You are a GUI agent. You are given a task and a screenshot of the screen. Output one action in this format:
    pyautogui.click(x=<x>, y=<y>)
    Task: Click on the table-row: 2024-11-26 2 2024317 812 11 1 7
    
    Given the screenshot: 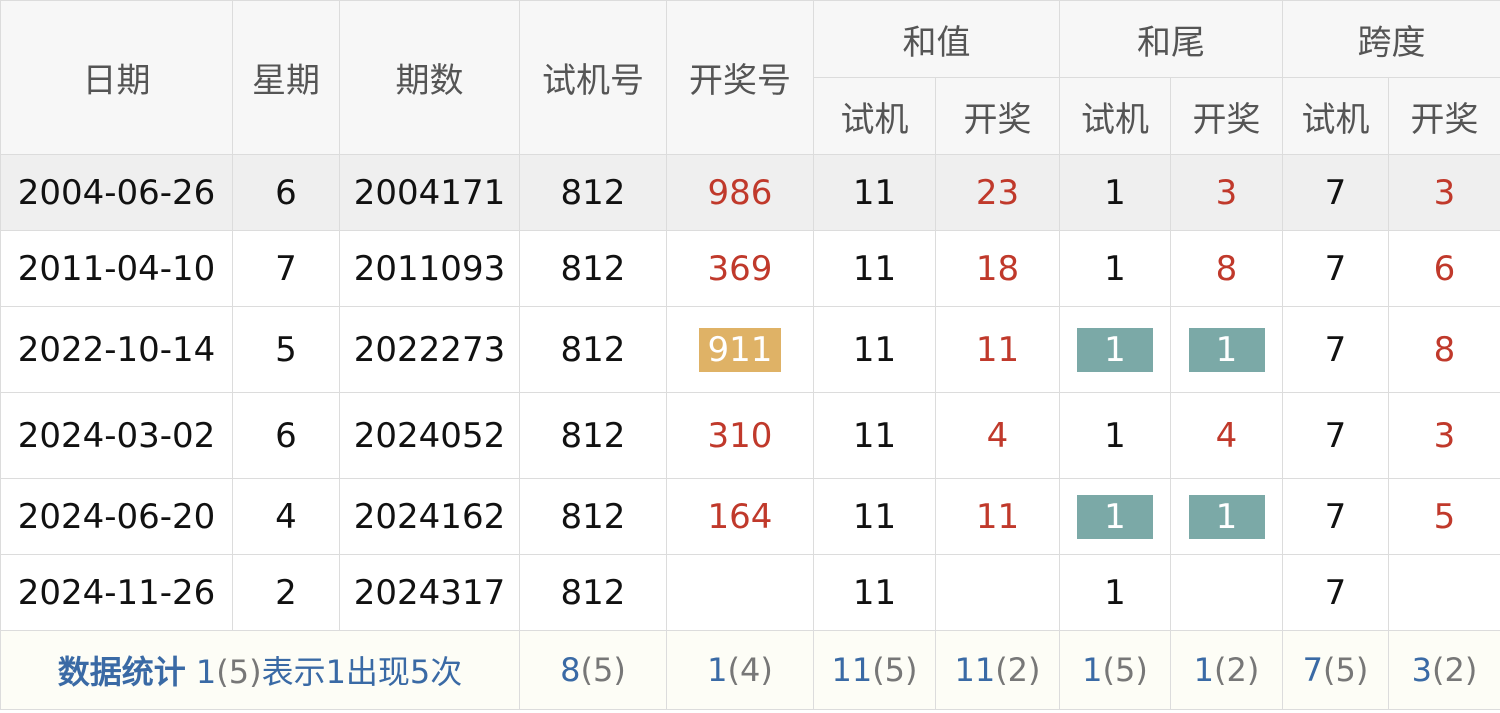 What is the action you would take?
    pyautogui.click(x=750, y=592)
    